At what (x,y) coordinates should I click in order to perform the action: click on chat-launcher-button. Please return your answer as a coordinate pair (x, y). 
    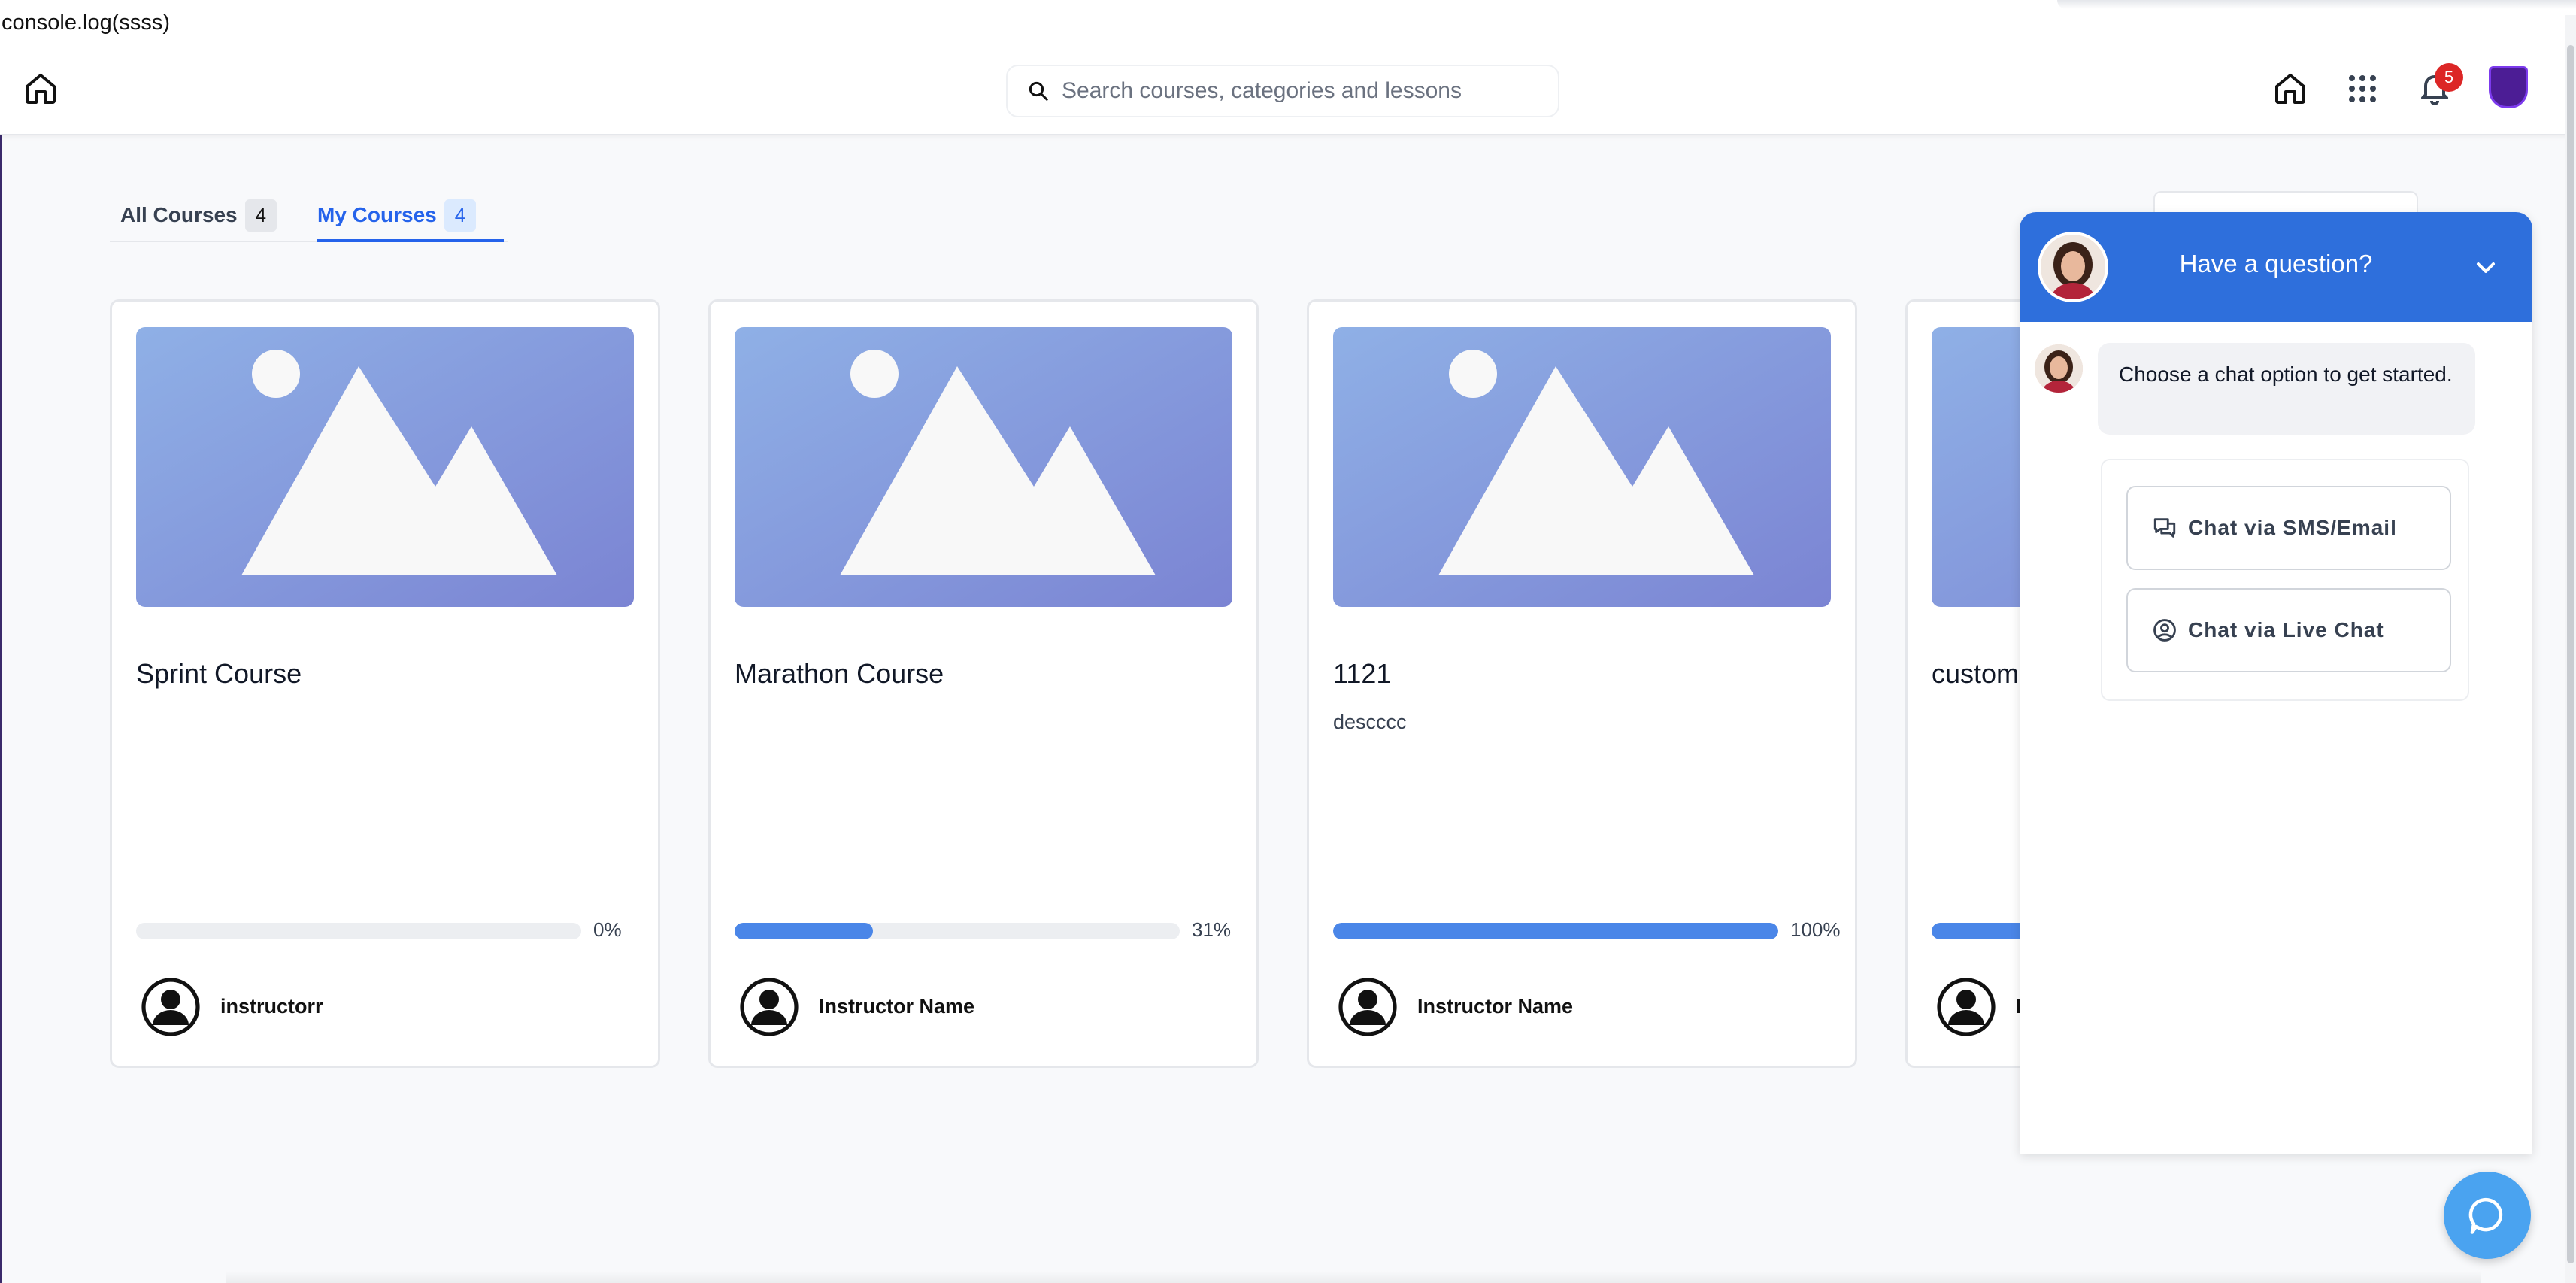
    Looking at the image, I should click on (2487, 1215).